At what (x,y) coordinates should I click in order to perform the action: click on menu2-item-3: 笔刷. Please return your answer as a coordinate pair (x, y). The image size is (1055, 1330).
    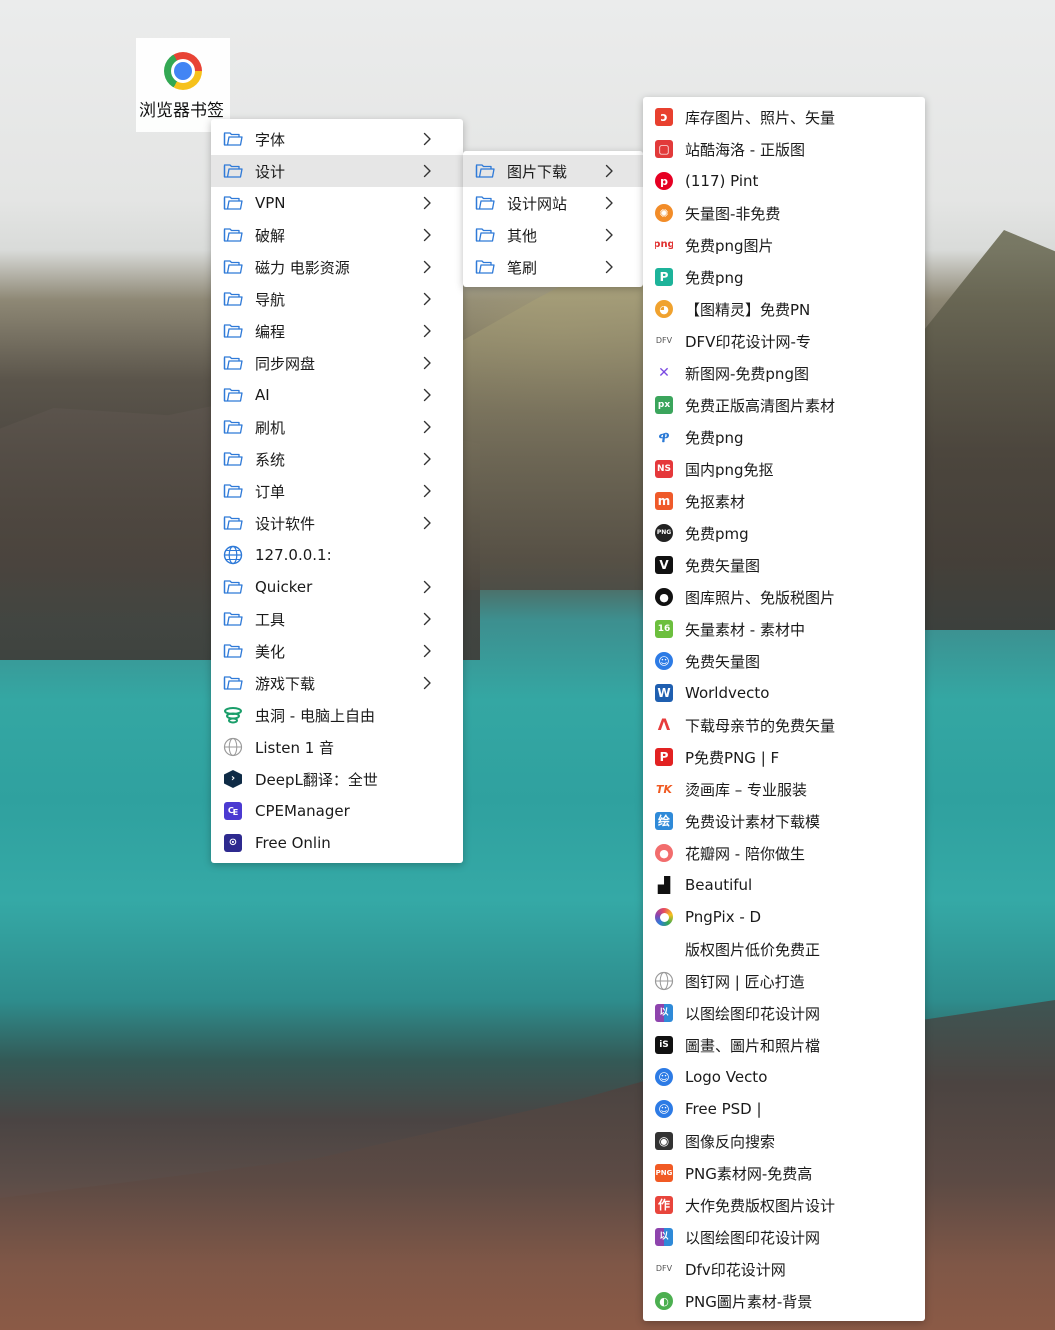
    Looking at the image, I should click on (553, 267).